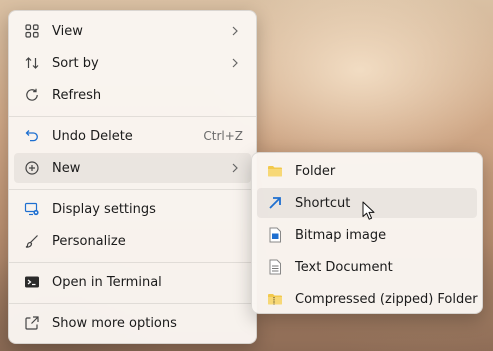  What do you see at coordinates (32, 241) in the screenshot?
I see `brush-icon` at bounding box center [32, 241].